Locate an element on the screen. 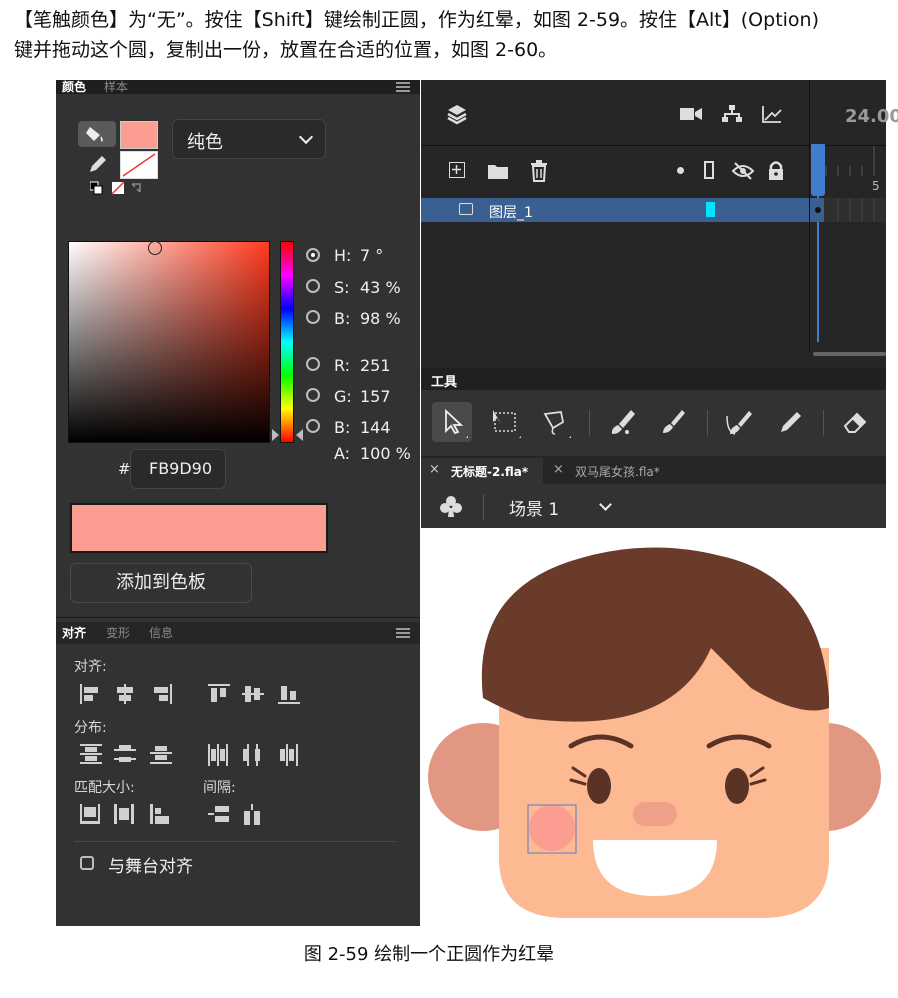 The width and height of the screenshot is (898, 998). selection-tool-icon is located at coordinates (452, 422).